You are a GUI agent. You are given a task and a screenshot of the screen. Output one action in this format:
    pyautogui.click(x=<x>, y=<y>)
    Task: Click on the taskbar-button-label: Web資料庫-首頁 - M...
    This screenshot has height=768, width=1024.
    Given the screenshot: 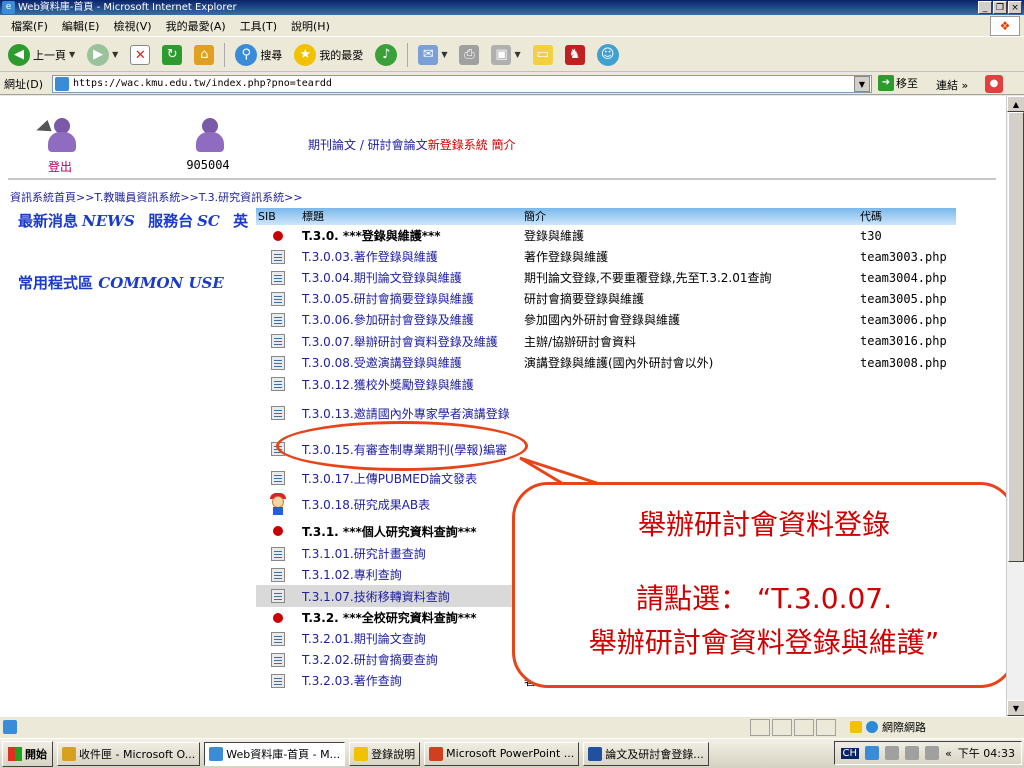 What is the action you would take?
    pyautogui.click(x=283, y=754)
    